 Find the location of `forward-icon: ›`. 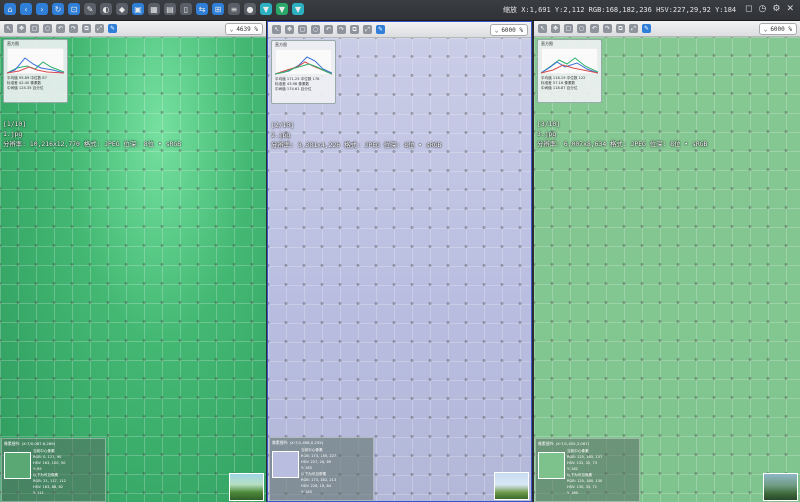

forward-icon: › is located at coordinates (42, 9).